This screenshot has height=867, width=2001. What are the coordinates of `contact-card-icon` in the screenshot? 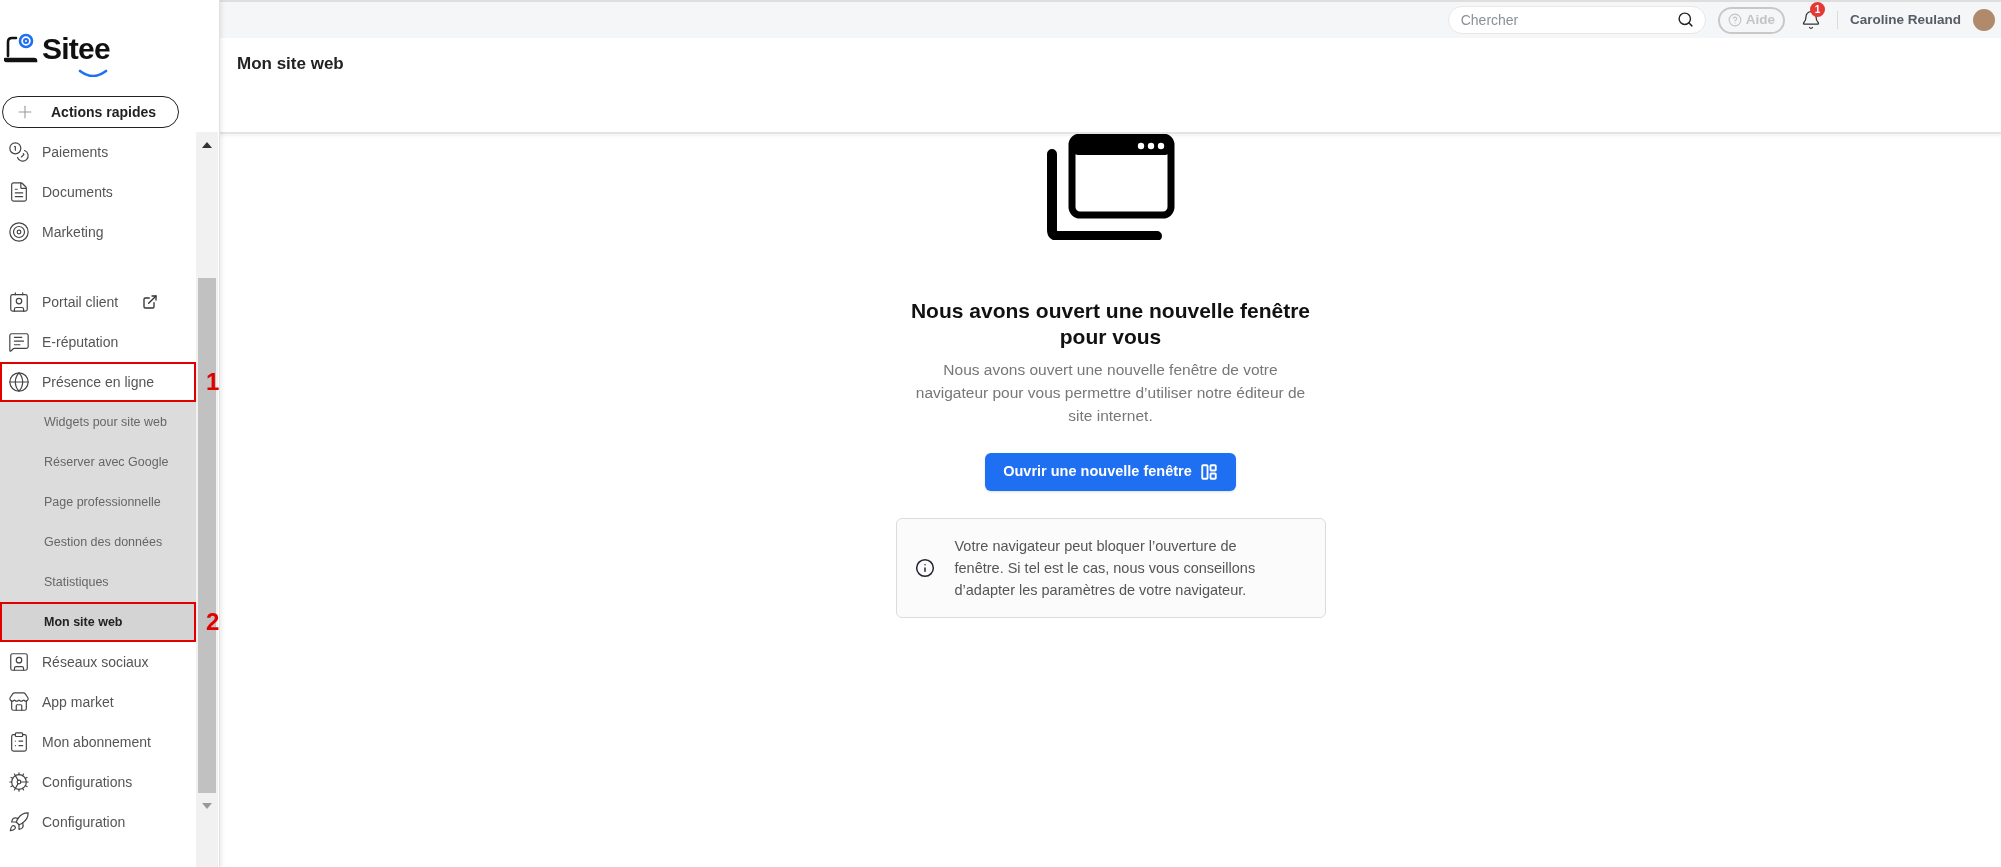 It's located at (19, 302).